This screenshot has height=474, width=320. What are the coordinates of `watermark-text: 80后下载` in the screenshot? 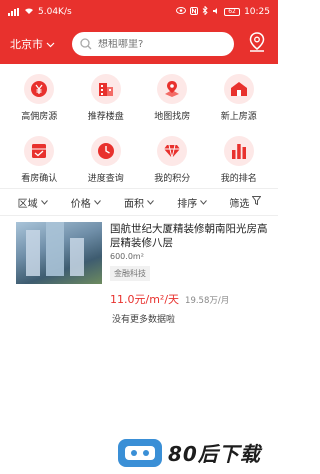 It's located at (214, 454).